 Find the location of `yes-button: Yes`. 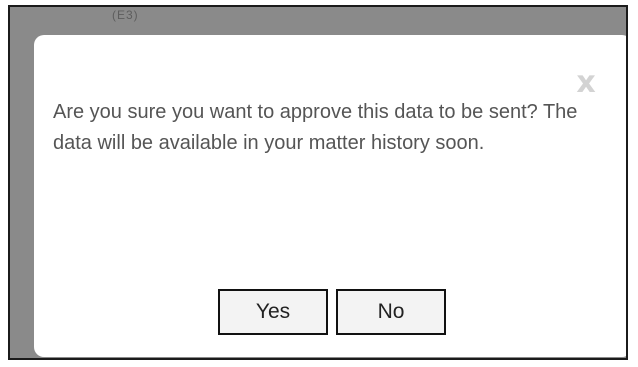

yes-button: Yes is located at coordinates (273, 312).